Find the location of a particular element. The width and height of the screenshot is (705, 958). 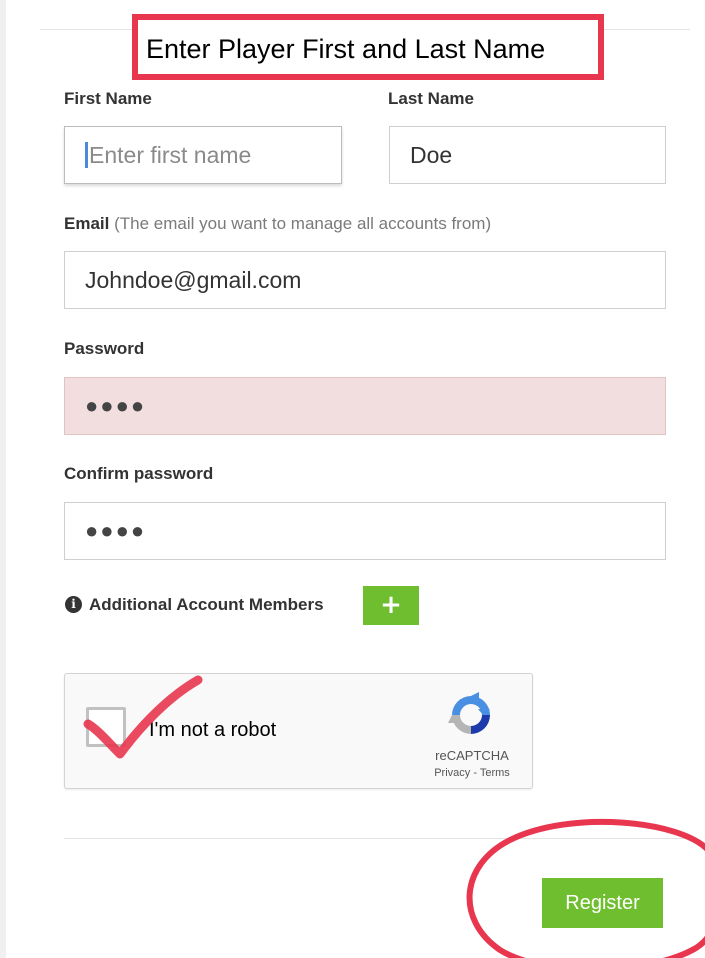

additional-members-label: Additional Account Members is located at coordinates (206, 604).